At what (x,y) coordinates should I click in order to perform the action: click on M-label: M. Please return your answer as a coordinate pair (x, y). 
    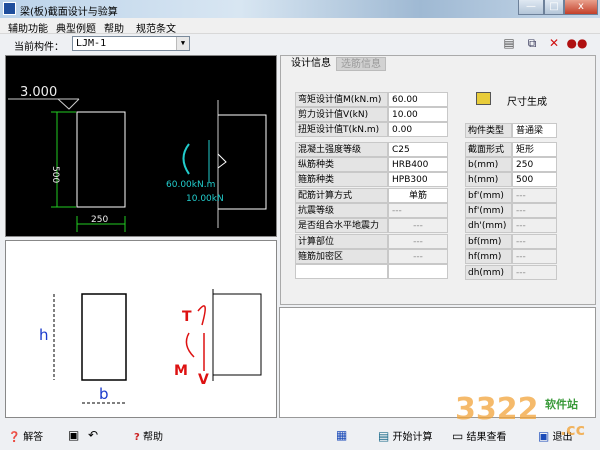
    Looking at the image, I should click on (181, 371).